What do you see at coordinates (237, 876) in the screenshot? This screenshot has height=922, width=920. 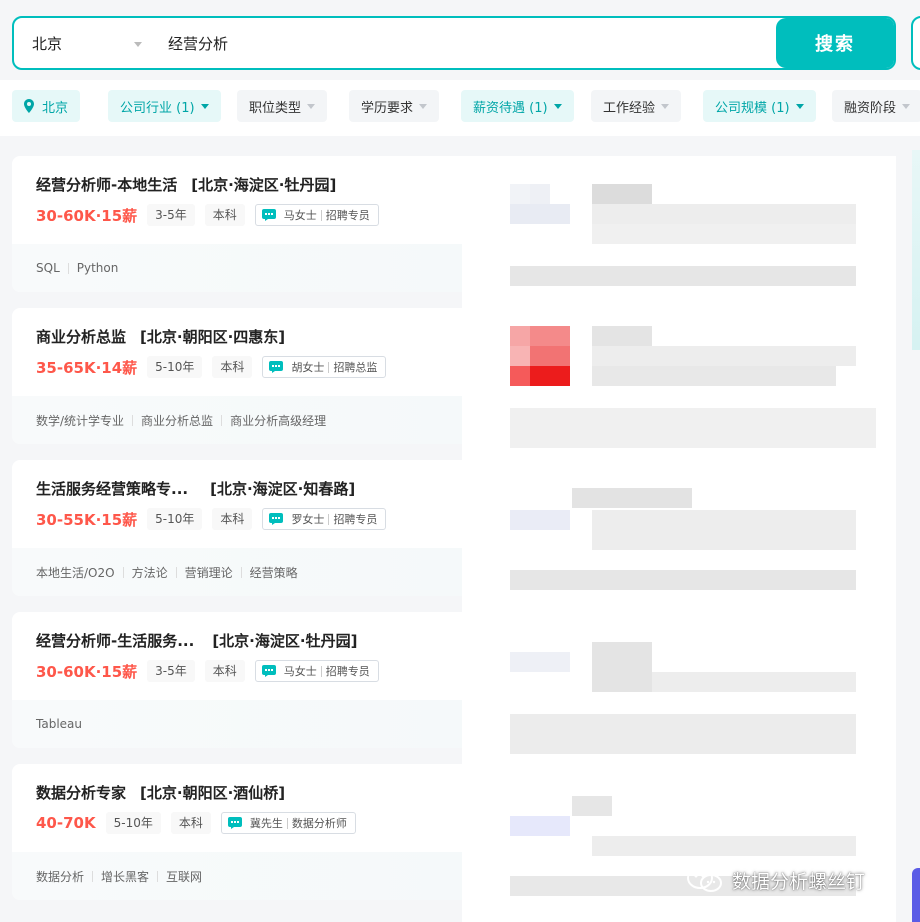 I see `job-skills: 数据分析 增长黑客 互联网` at bounding box center [237, 876].